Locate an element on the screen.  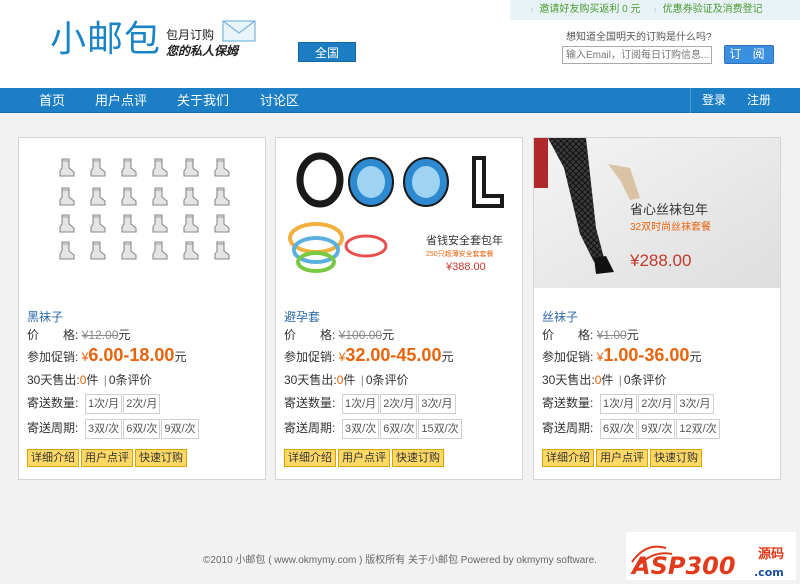
nav-item-reviews: 用户点评 is located at coordinates (121, 100).